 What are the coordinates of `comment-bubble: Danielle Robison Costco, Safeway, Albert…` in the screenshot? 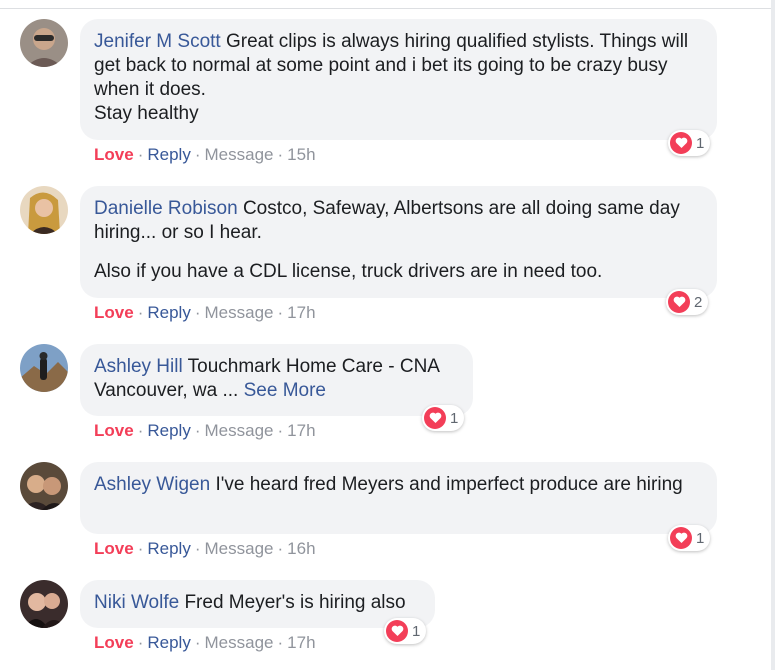 It's located at (398, 242).